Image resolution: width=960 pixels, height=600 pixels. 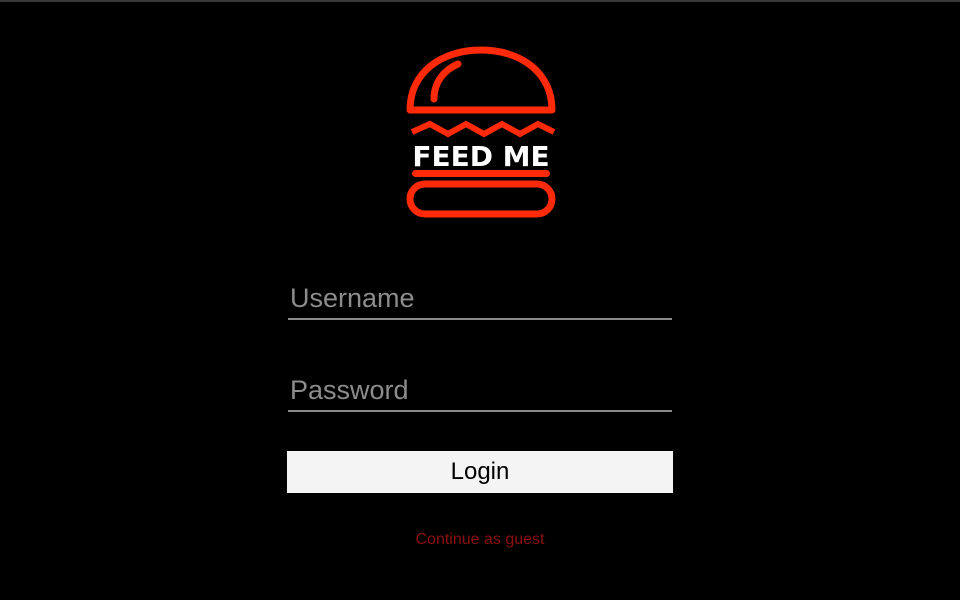 What do you see at coordinates (480, 1) in the screenshot?
I see `window-top-border` at bounding box center [480, 1].